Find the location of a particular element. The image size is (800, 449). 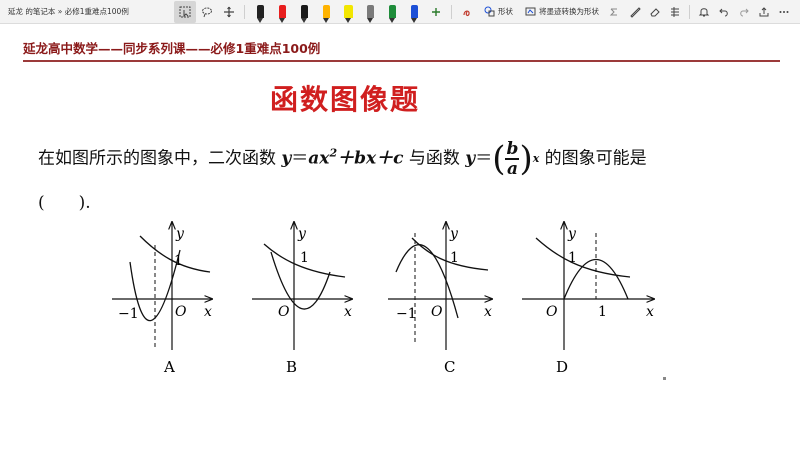

graph-d-x-label: x is located at coordinates (650, 312).